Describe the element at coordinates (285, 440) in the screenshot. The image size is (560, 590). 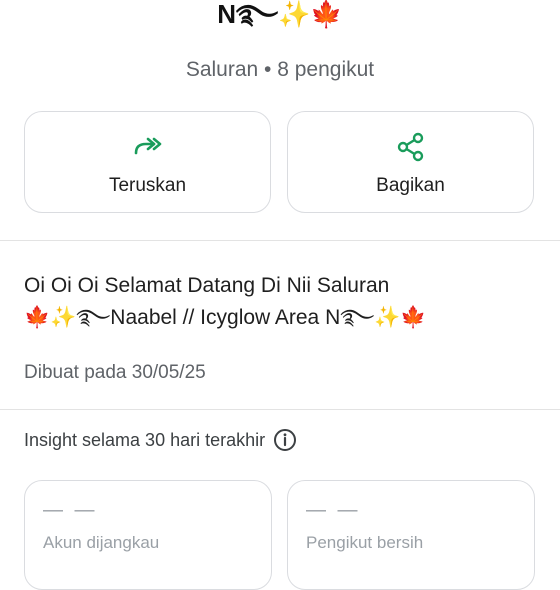
I see `info-icon` at that location.